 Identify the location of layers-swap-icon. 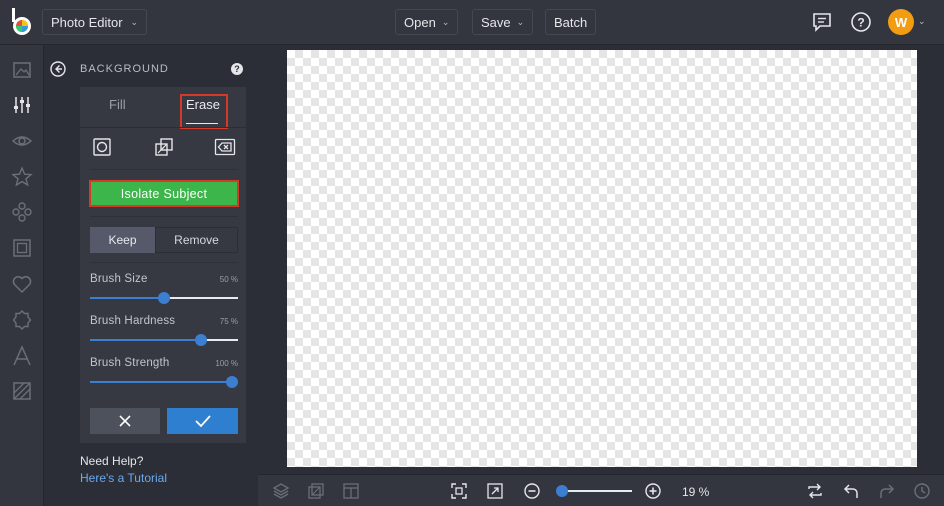
(164, 147).